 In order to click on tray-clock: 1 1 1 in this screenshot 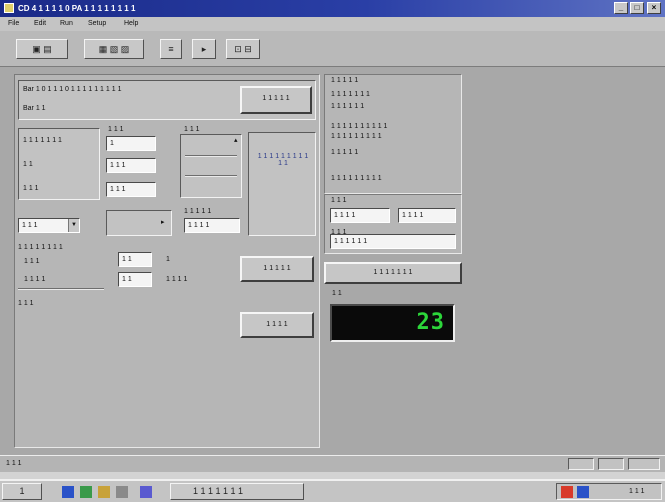, I will do `click(637, 491)`.